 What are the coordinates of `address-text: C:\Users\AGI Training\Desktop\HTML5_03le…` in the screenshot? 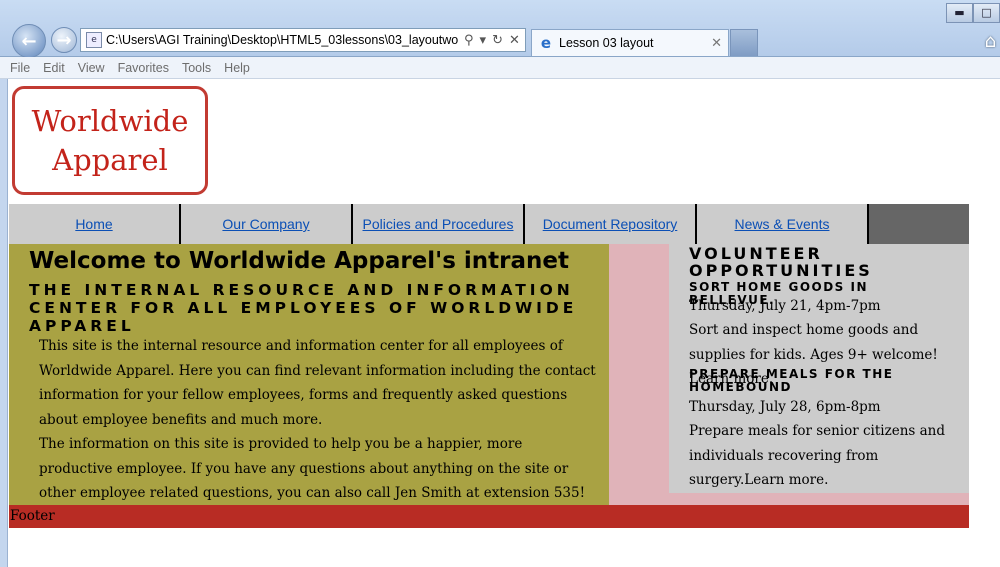 It's located at (282, 40).